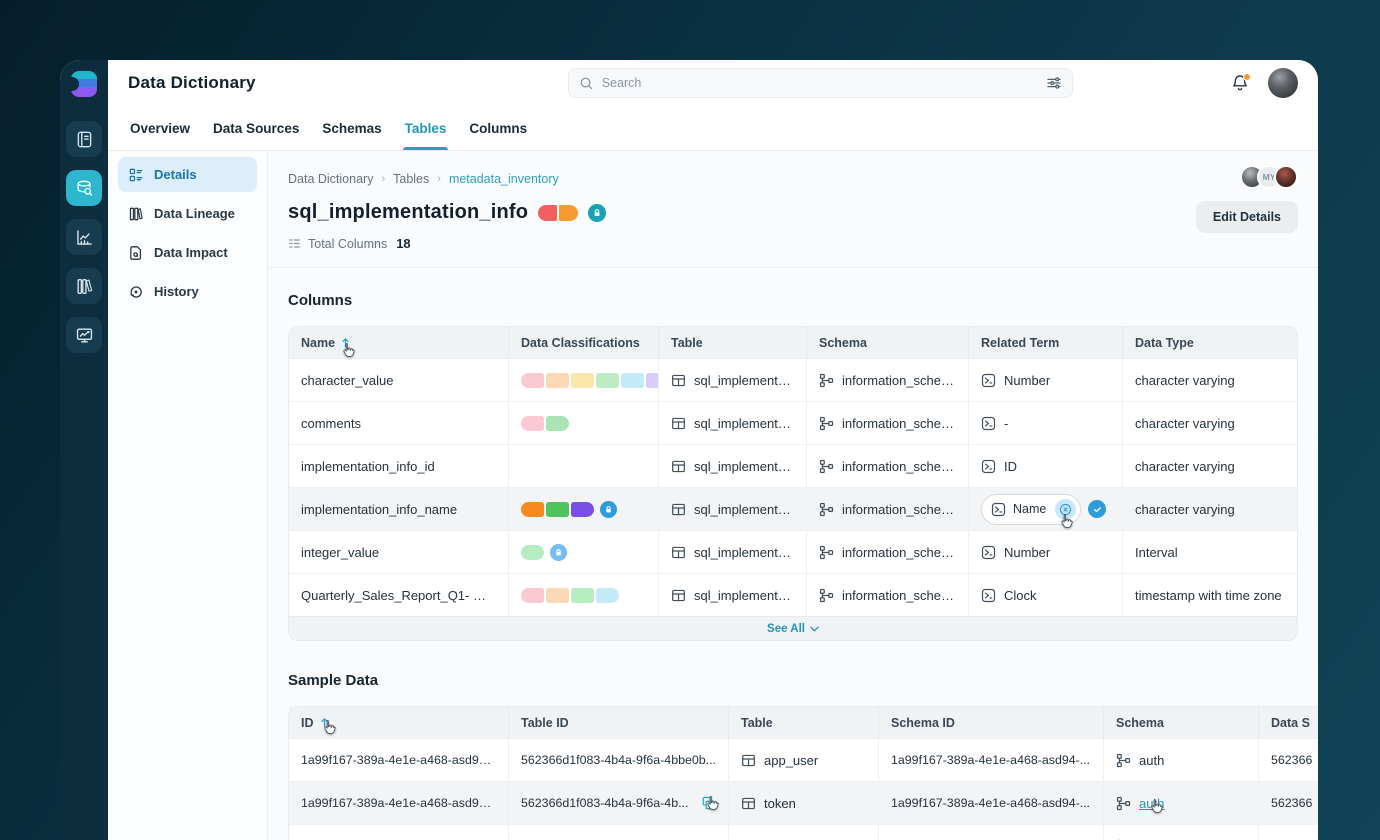 This screenshot has width=1380, height=840. I want to click on subnav-item-details: Details, so click(187, 174).